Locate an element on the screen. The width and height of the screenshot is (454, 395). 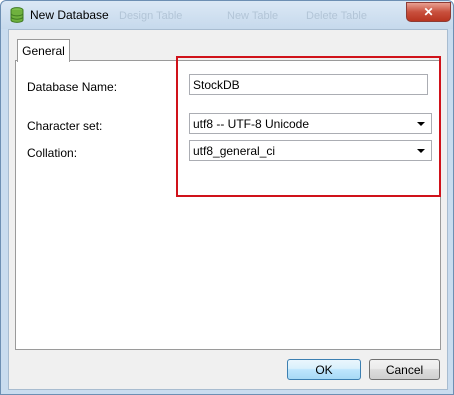
tab-general-label: General is located at coordinates (43, 51).